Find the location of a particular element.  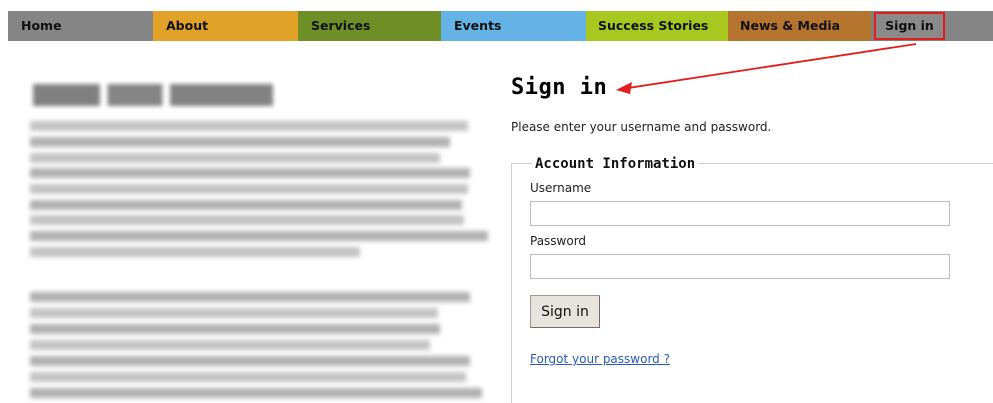

sign-in-button: Sign in is located at coordinates (565, 311).